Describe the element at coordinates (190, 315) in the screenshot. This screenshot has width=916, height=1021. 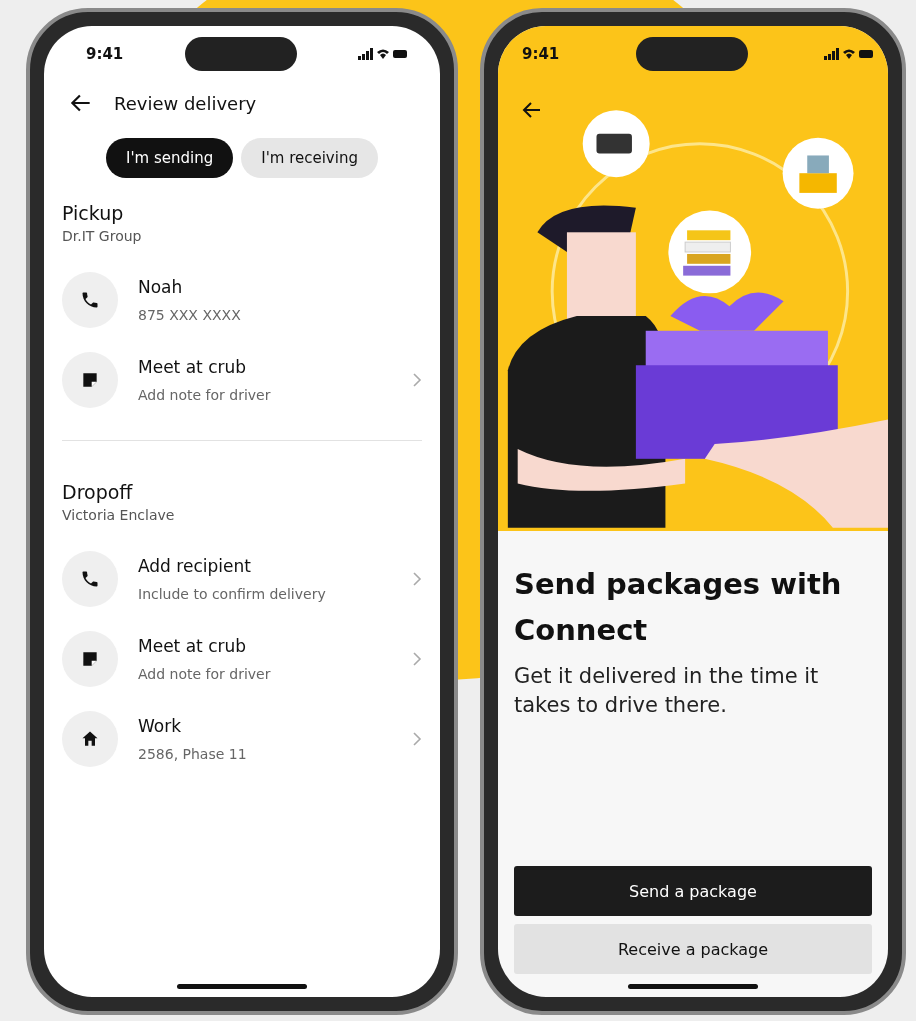
I see `row-detail: 875 XXX XXXX` at that location.